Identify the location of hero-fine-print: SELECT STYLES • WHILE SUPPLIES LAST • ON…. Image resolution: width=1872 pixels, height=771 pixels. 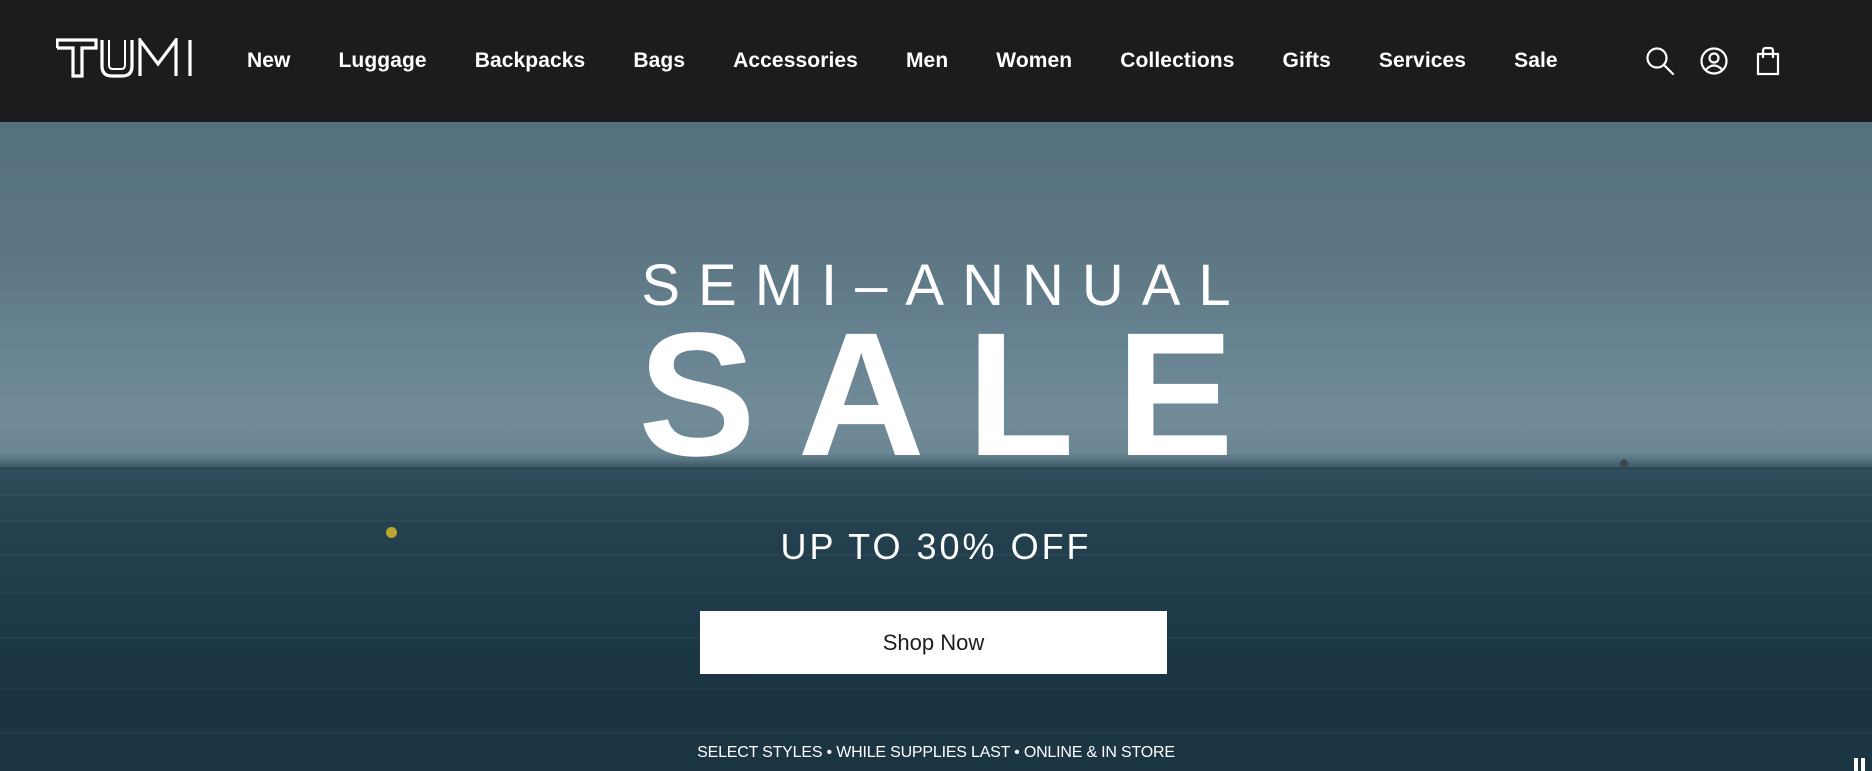
(936, 752).